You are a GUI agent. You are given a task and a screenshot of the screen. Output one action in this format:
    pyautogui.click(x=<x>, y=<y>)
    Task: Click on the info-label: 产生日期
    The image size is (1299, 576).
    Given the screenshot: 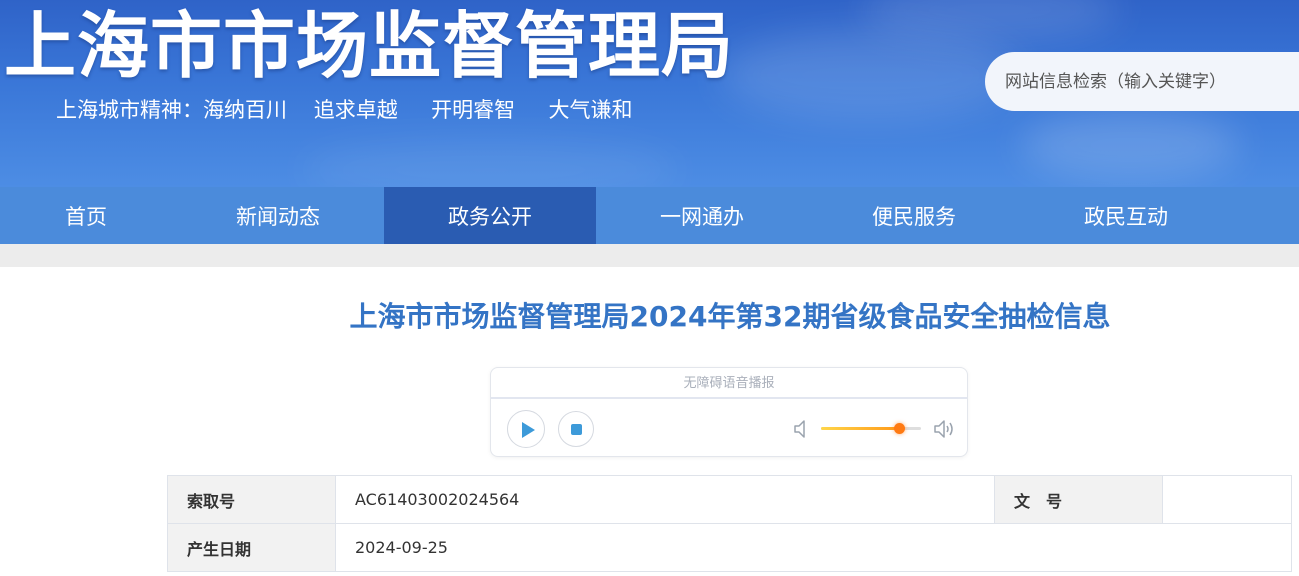 What is the action you would take?
    pyautogui.click(x=251, y=547)
    